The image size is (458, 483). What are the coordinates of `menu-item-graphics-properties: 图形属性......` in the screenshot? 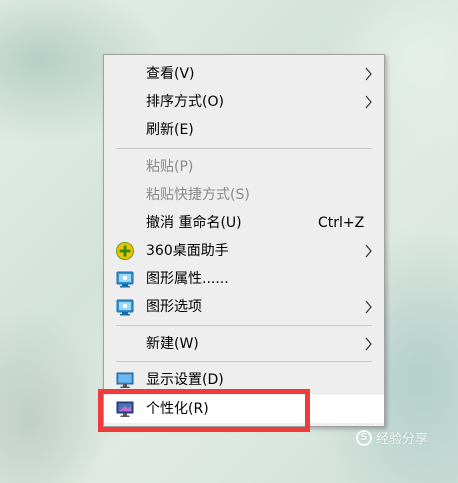 It's located at (244, 279).